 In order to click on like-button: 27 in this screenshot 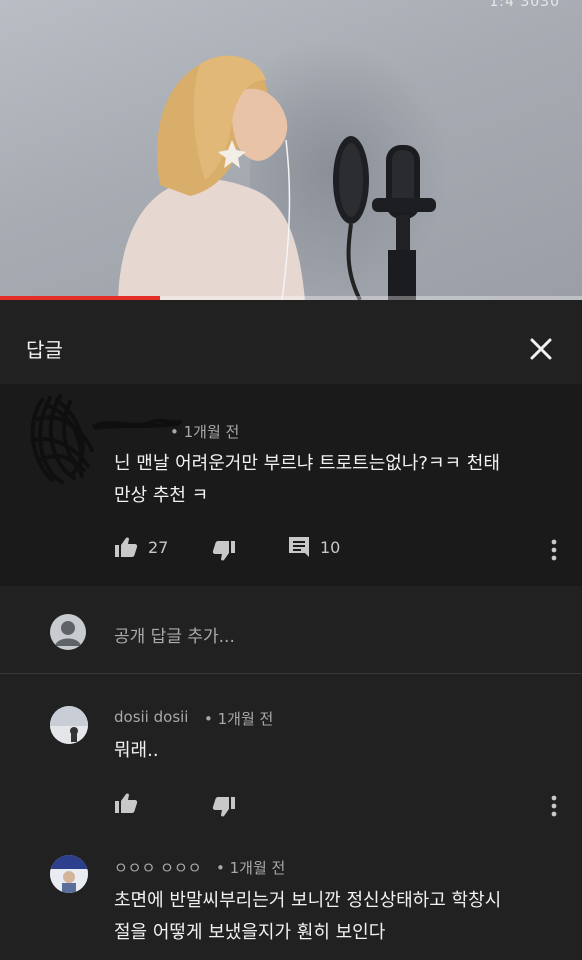, I will do `click(141, 547)`.